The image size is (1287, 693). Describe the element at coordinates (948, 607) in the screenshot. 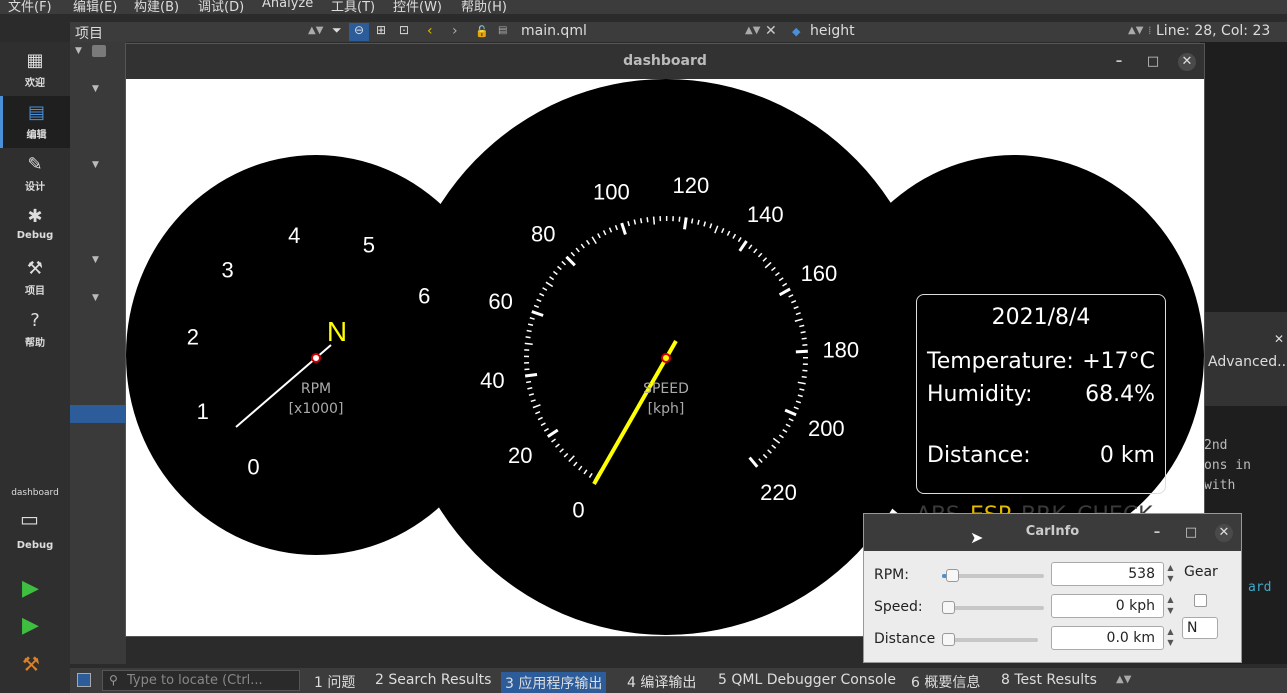

I see `speed-slider-handle` at that location.